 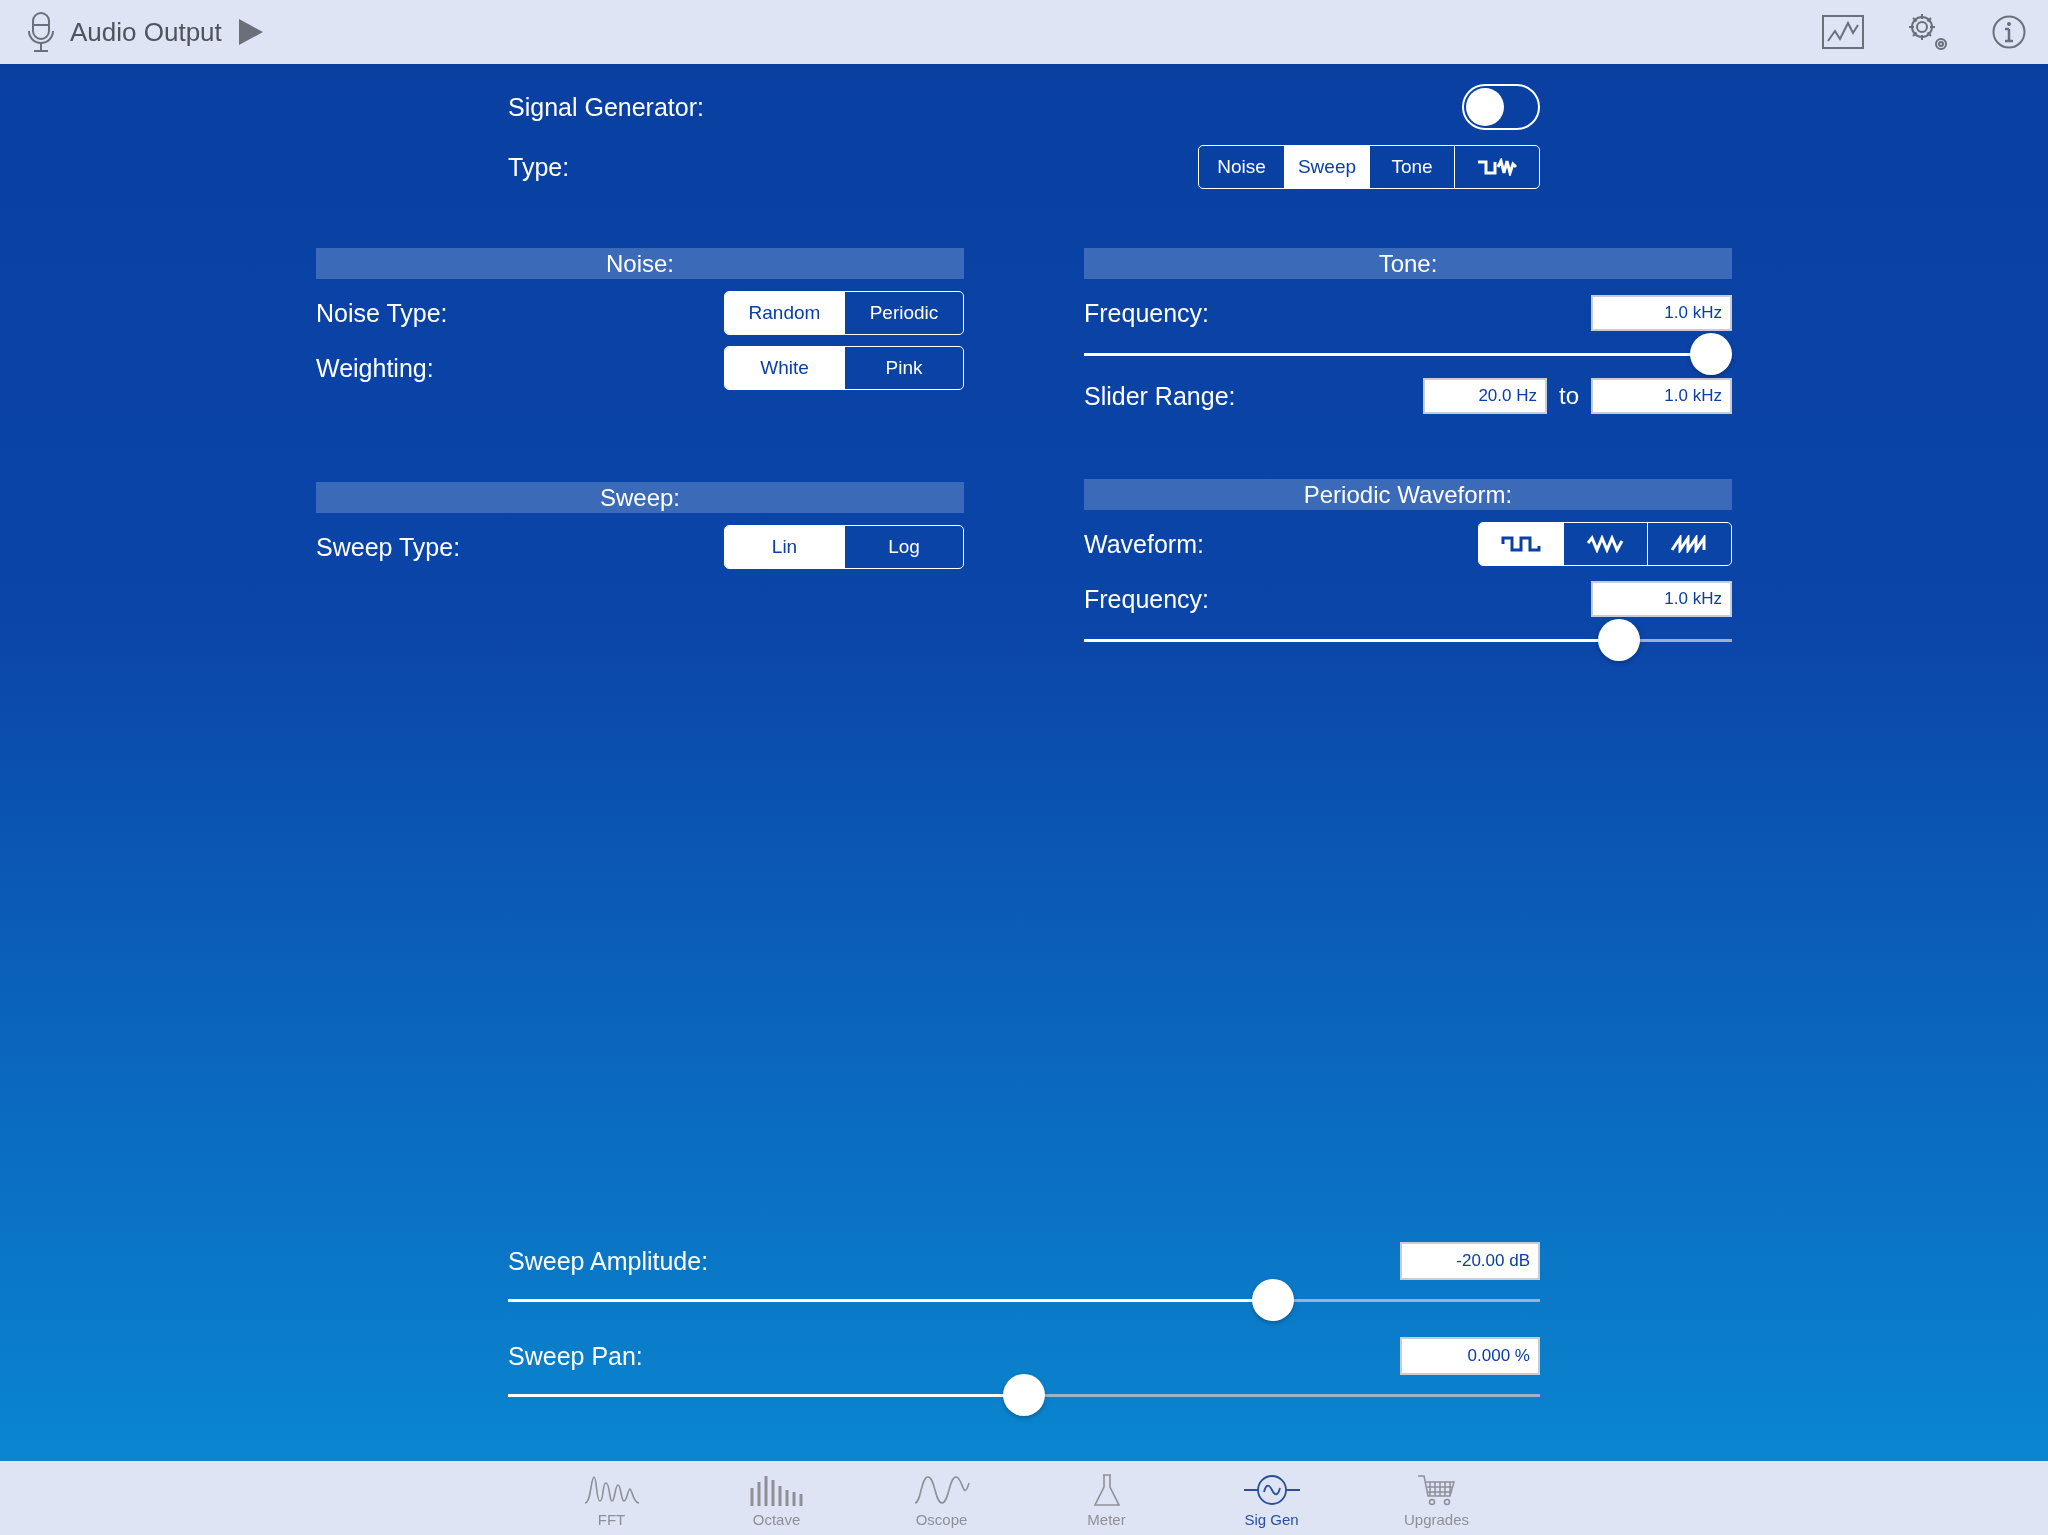 What do you see at coordinates (1271, 1489) in the screenshot?
I see `signal-generator-icon` at bounding box center [1271, 1489].